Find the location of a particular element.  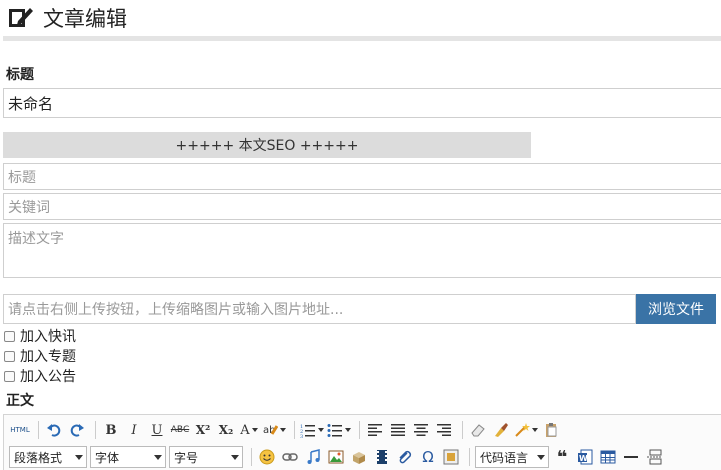

checkbox-announcement: 加入公告 is located at coordinates (40, 376).